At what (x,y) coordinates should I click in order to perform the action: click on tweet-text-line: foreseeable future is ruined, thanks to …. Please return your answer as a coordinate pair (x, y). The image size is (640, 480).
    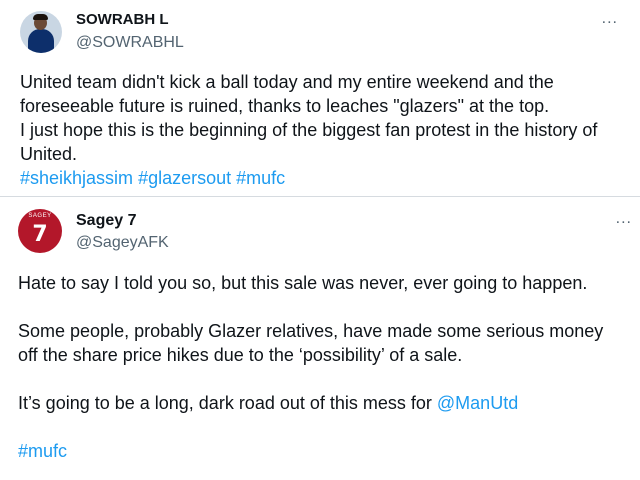
    Looking at the image, I should click on (285, 106).